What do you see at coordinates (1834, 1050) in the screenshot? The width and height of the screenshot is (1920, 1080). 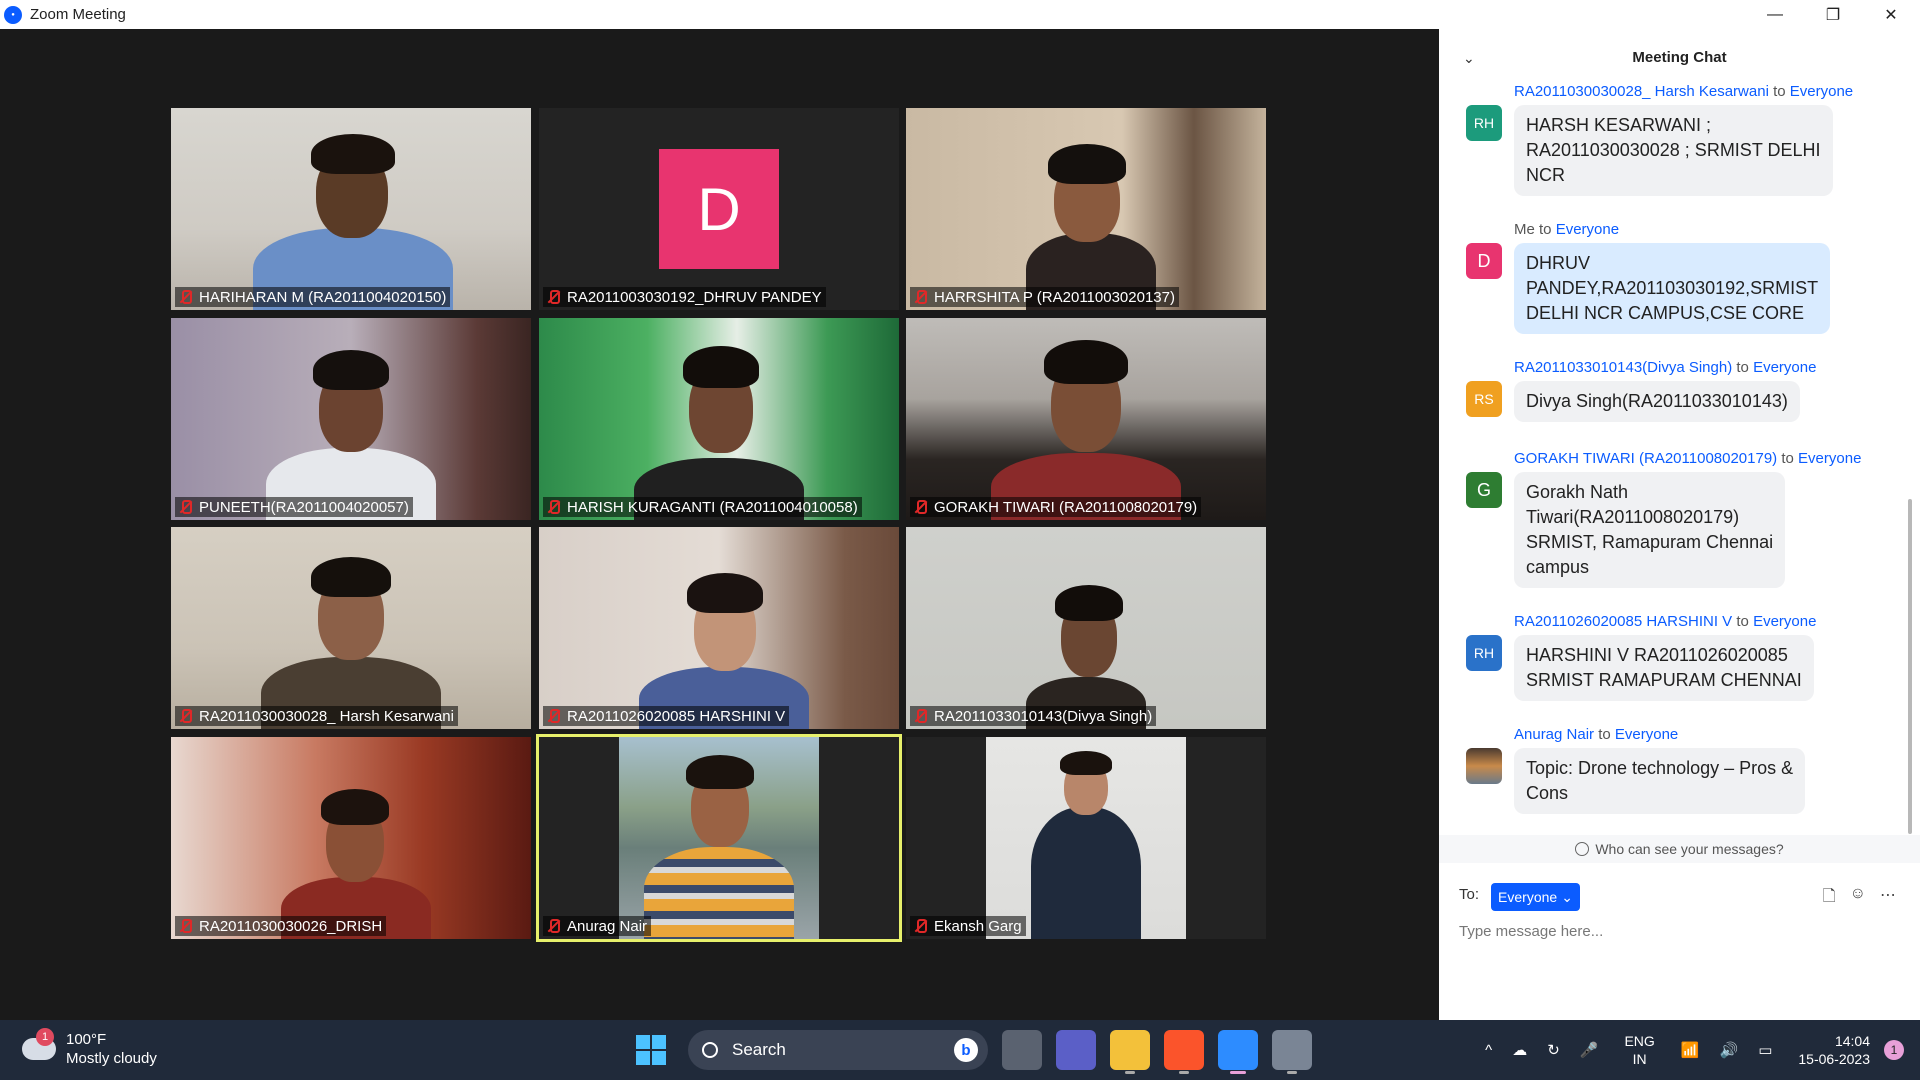 I see `clock: 14:04 15-06-2023` at bounding box center [1834, 1050].